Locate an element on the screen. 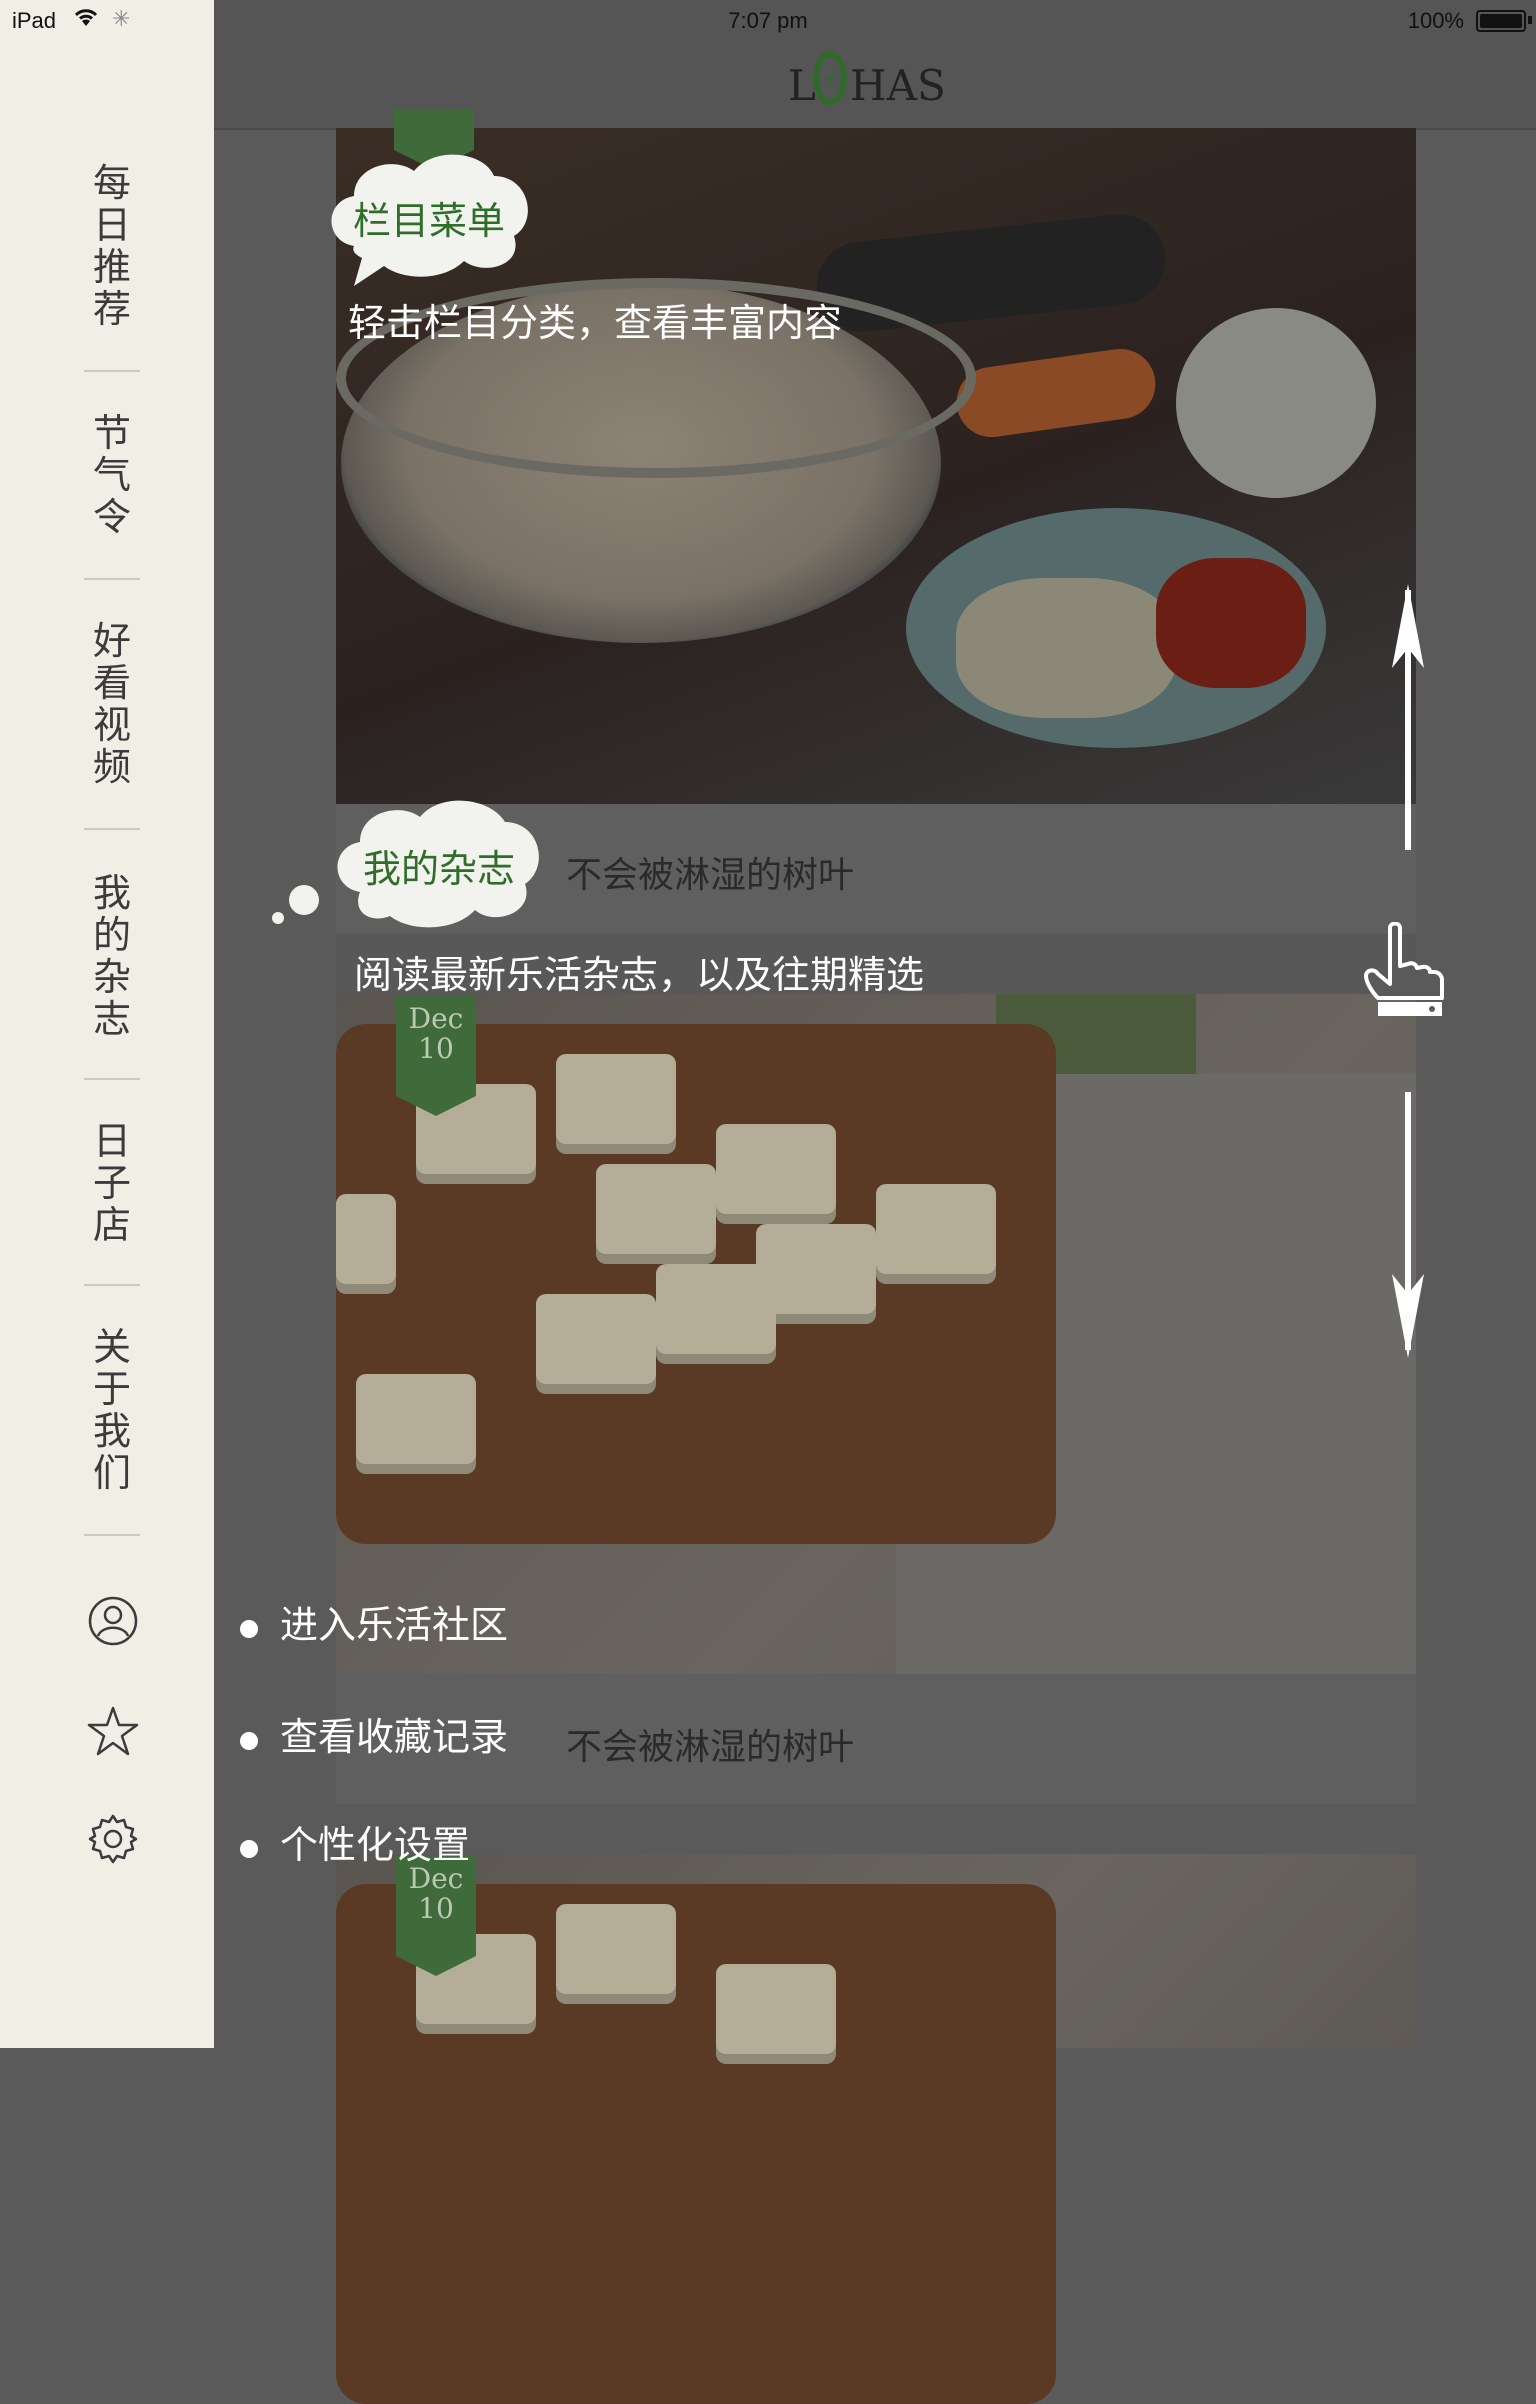 This screenshot has width=1536, height=2404. tutorial-hint-2: 阅读最新乐活杂志，以及往期精选 is located at coordinates (639, 975).